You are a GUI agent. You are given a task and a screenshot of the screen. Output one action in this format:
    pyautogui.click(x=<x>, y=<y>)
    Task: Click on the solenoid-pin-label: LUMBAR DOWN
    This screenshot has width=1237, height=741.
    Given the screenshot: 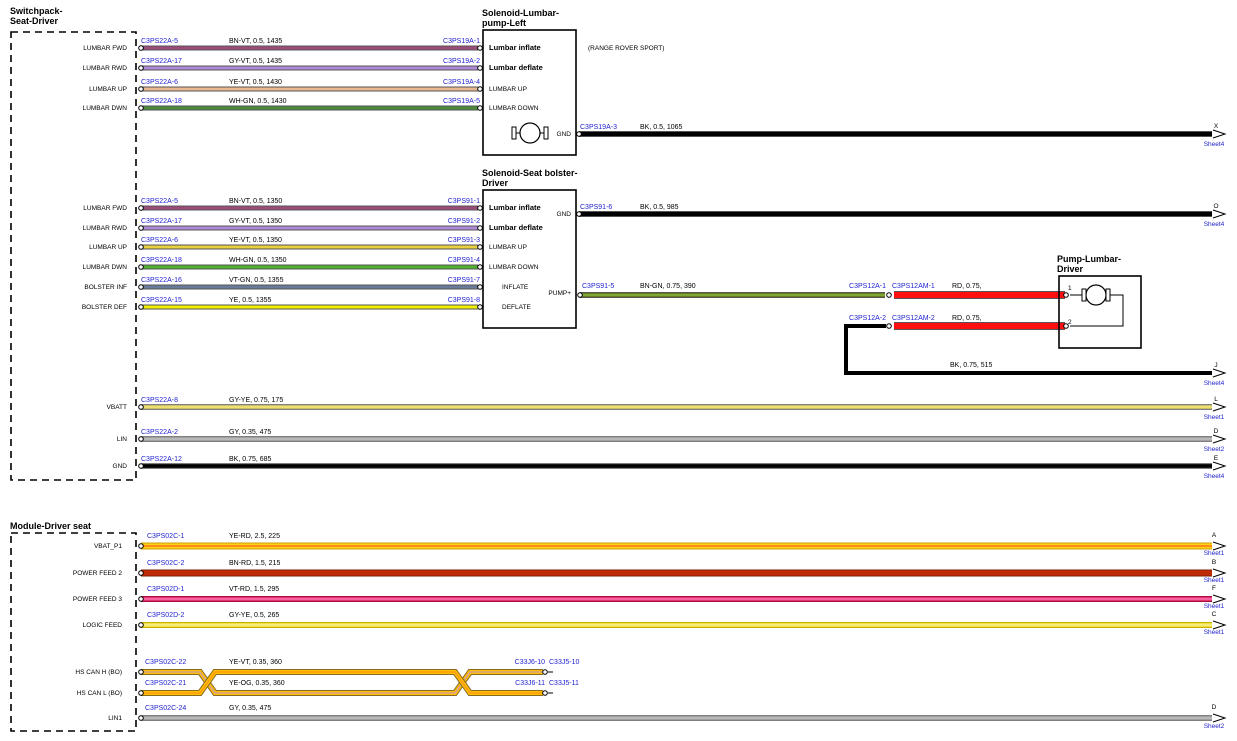 What is the action you would take?
    pyautogui.click(x=514, y=267)
    